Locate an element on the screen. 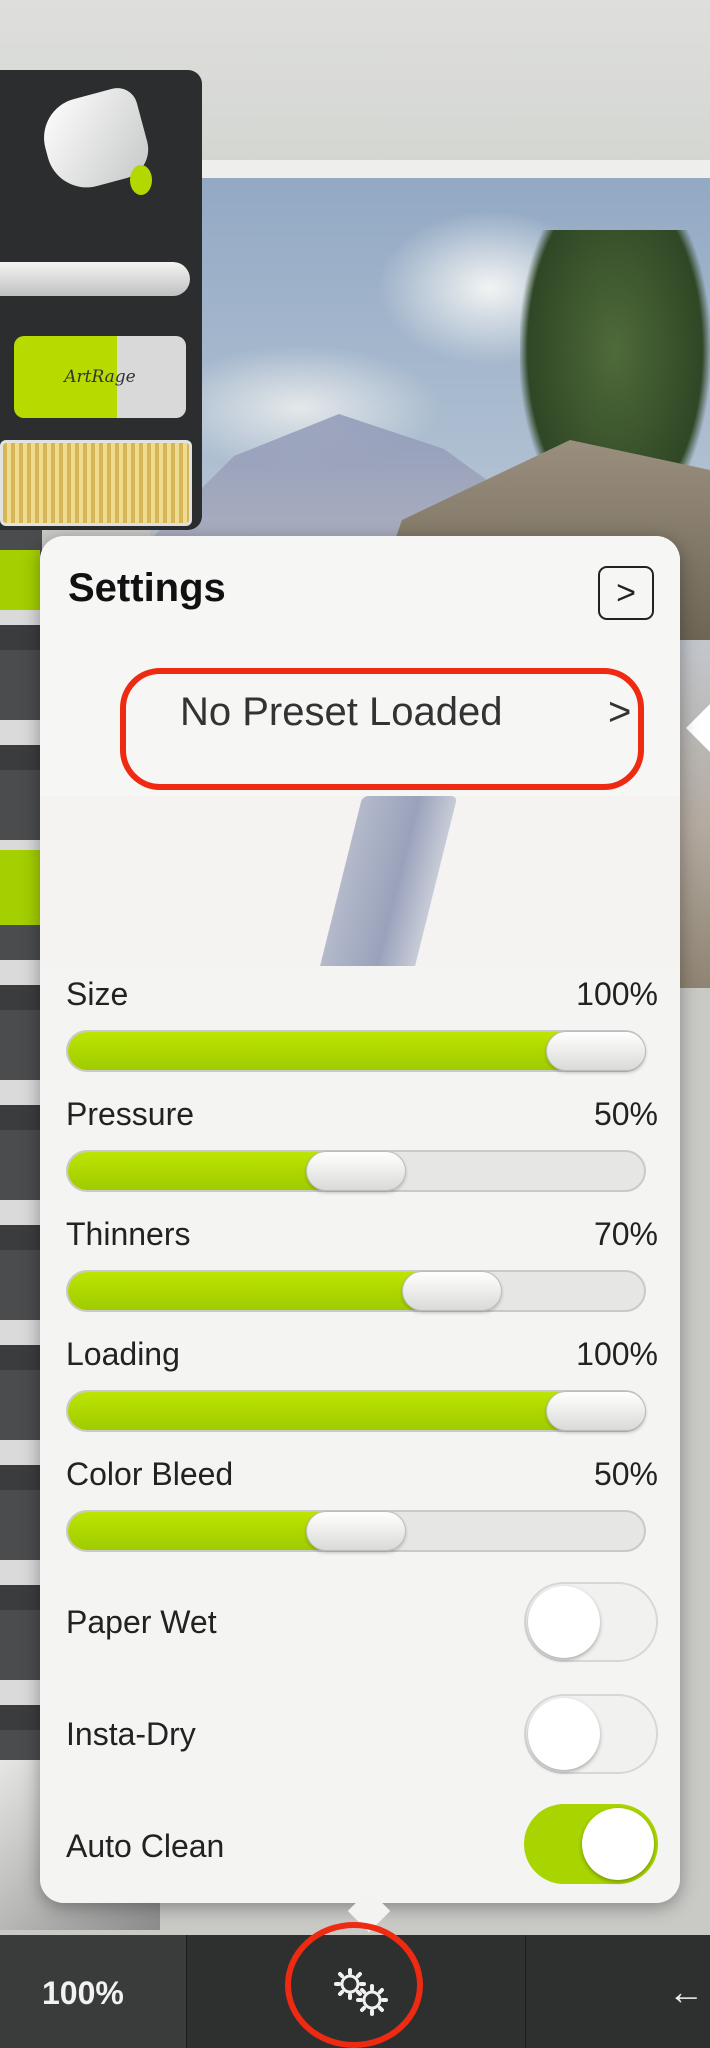  glue-tip-icon is located at coordinates (141, 180).